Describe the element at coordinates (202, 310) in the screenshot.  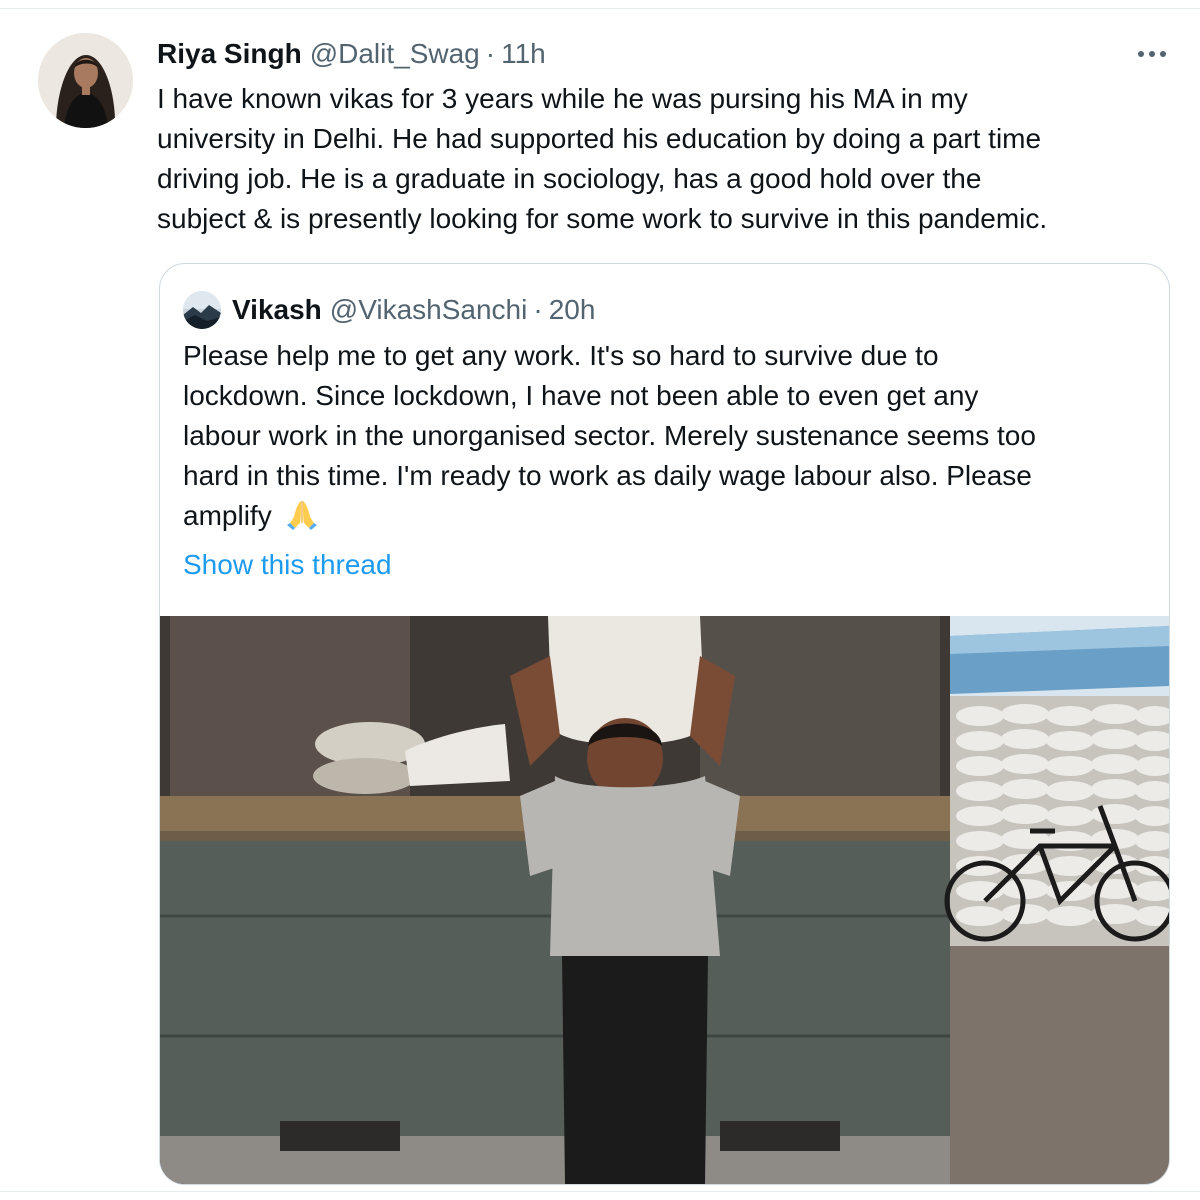
I see `quoted-author-avatar` at that location.